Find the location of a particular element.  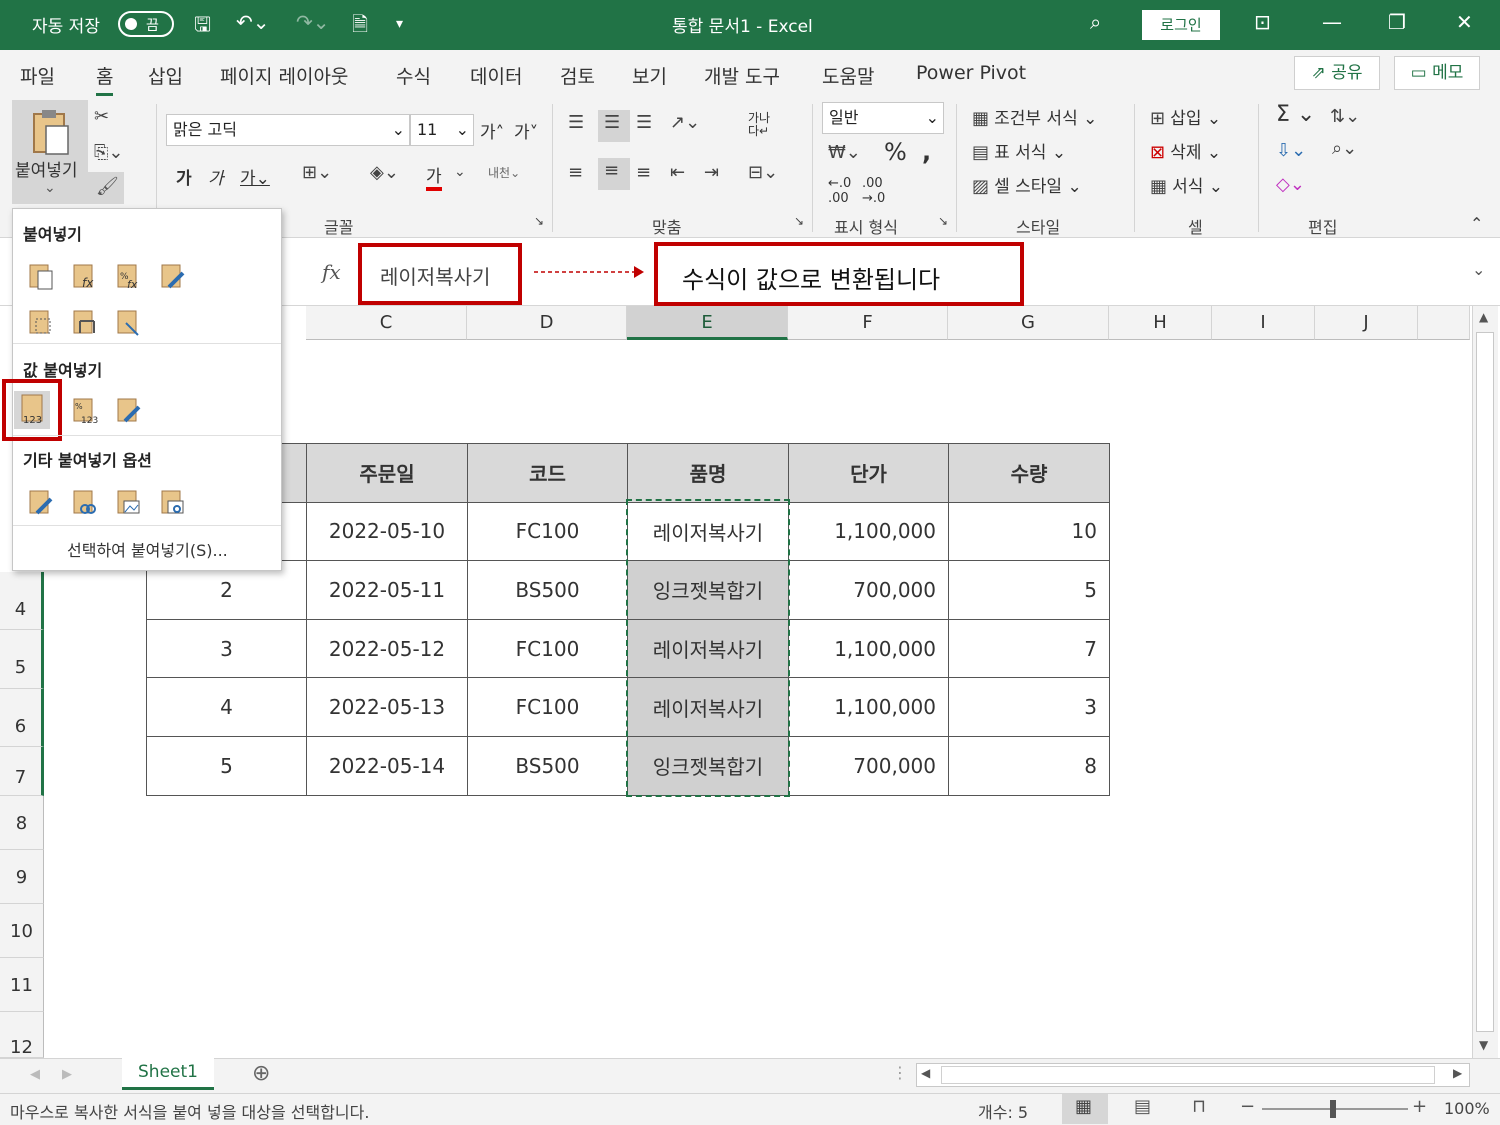

header-cell: 코드 is located at coordinates (547, 473).